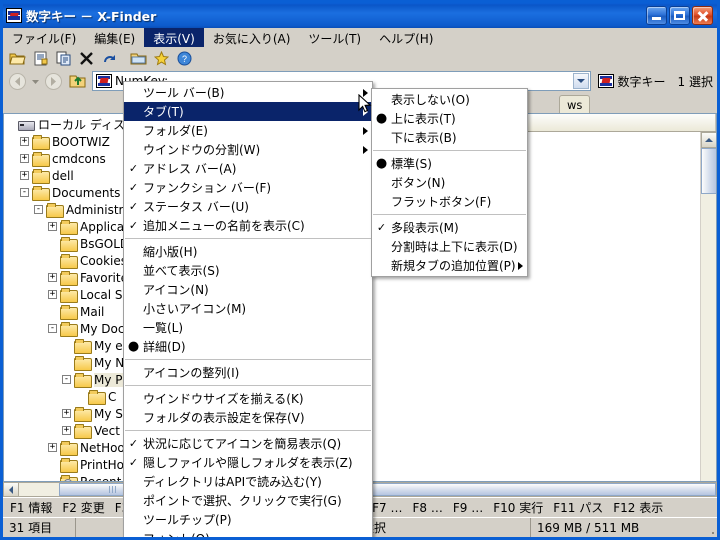 The image size is (720, 540). I want to click on menu-item: ウインドウの分割(W), so click(248, 149).